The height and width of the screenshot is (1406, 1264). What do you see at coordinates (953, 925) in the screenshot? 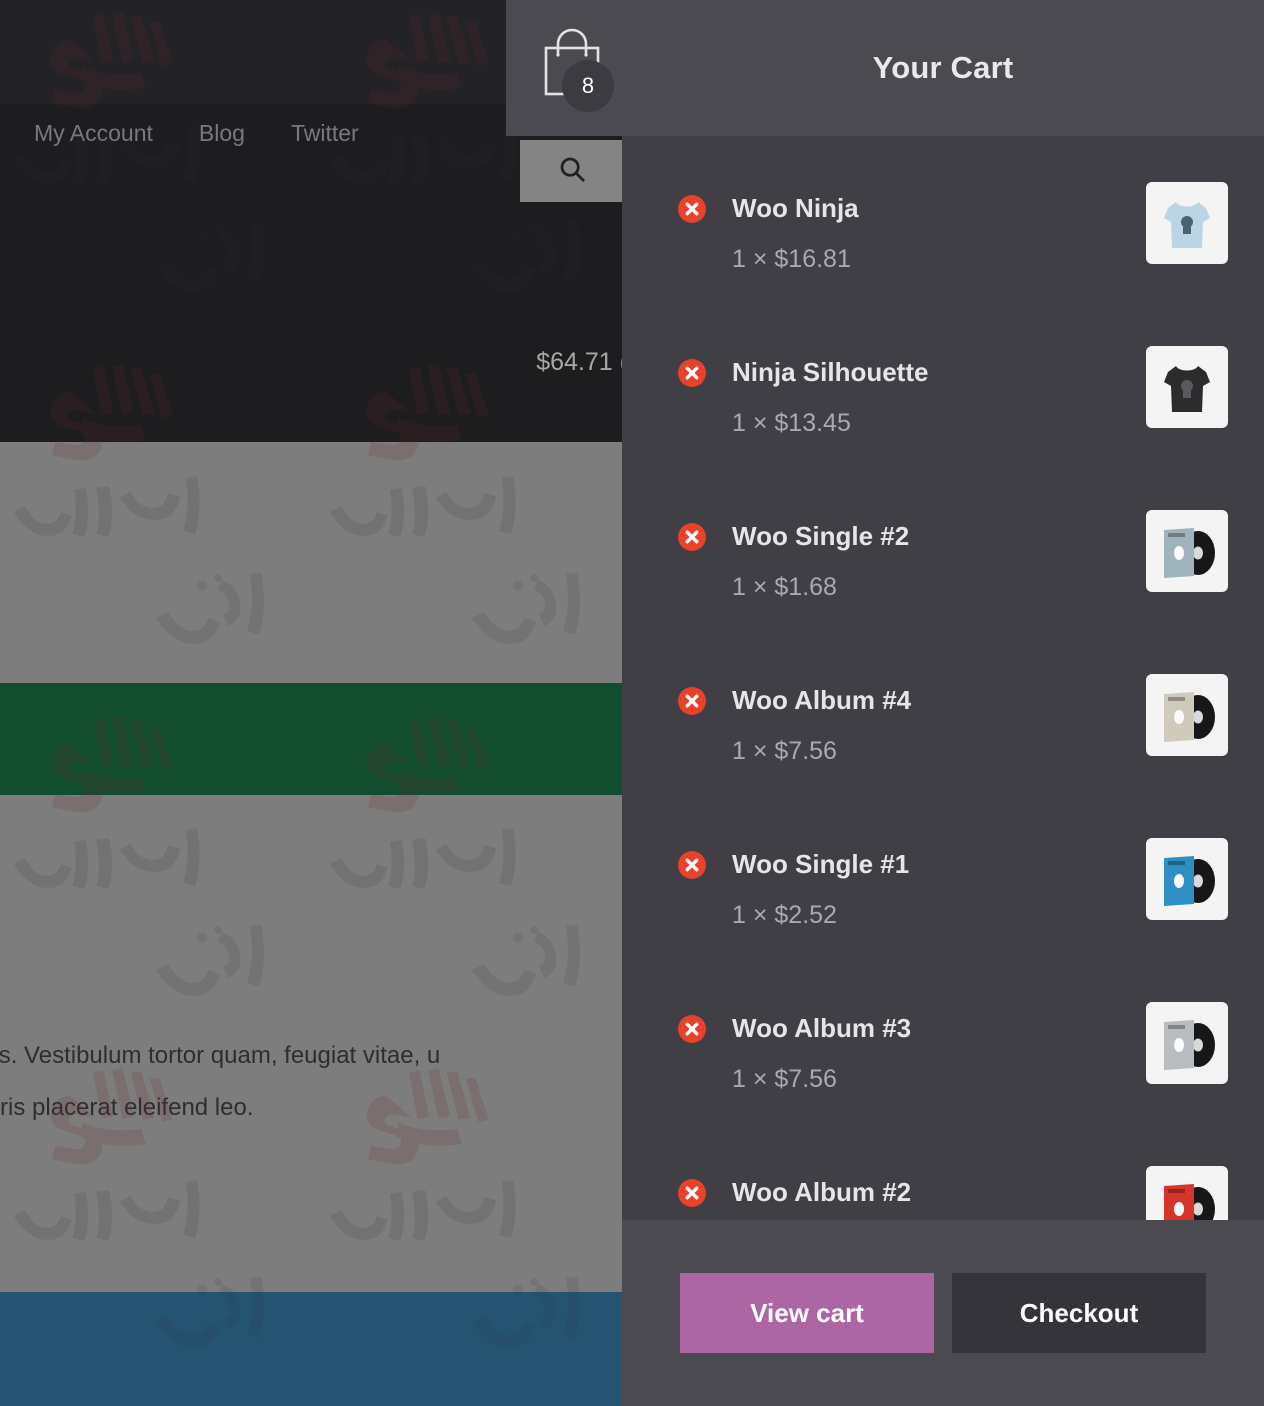
I see `cart-item: Woo Single #1 1 × $2.52` at bounding box center [953, 925].